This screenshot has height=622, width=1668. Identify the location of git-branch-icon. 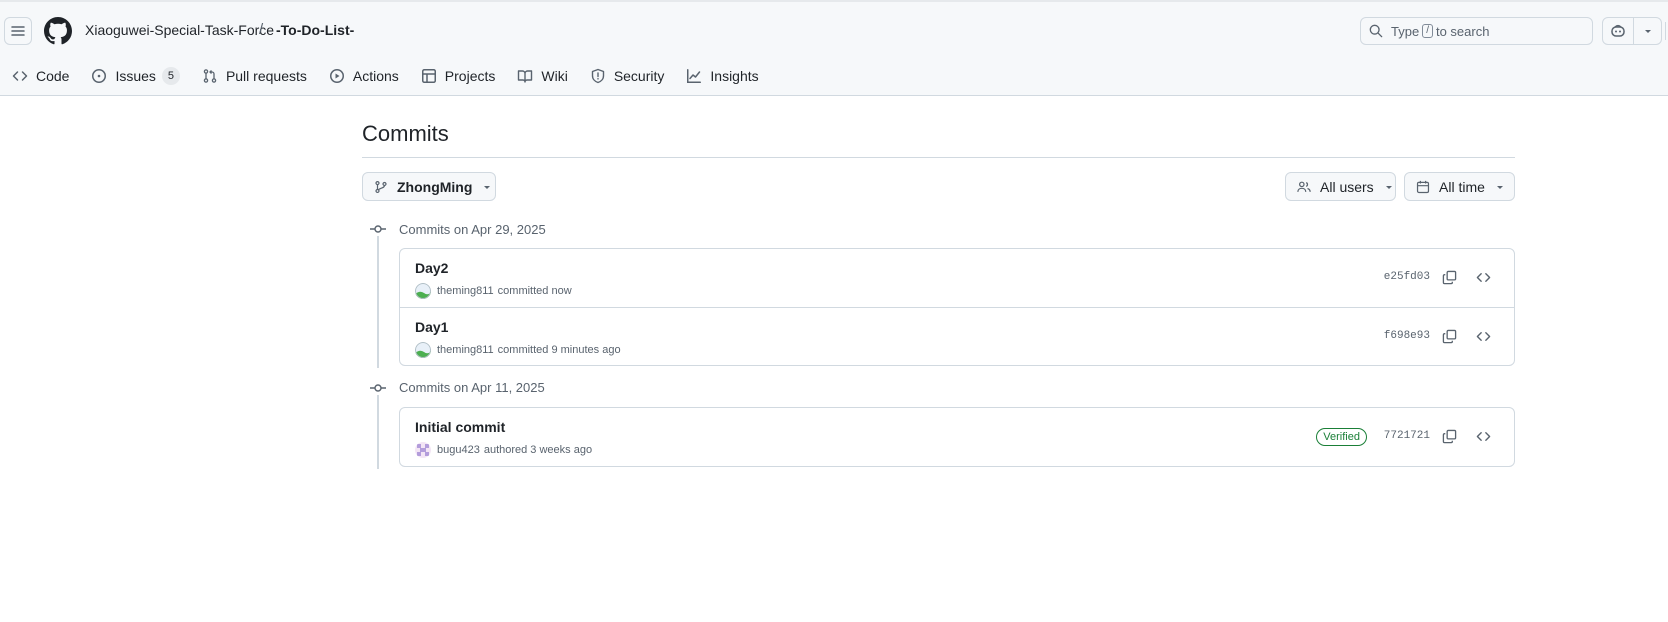
(381, 186).